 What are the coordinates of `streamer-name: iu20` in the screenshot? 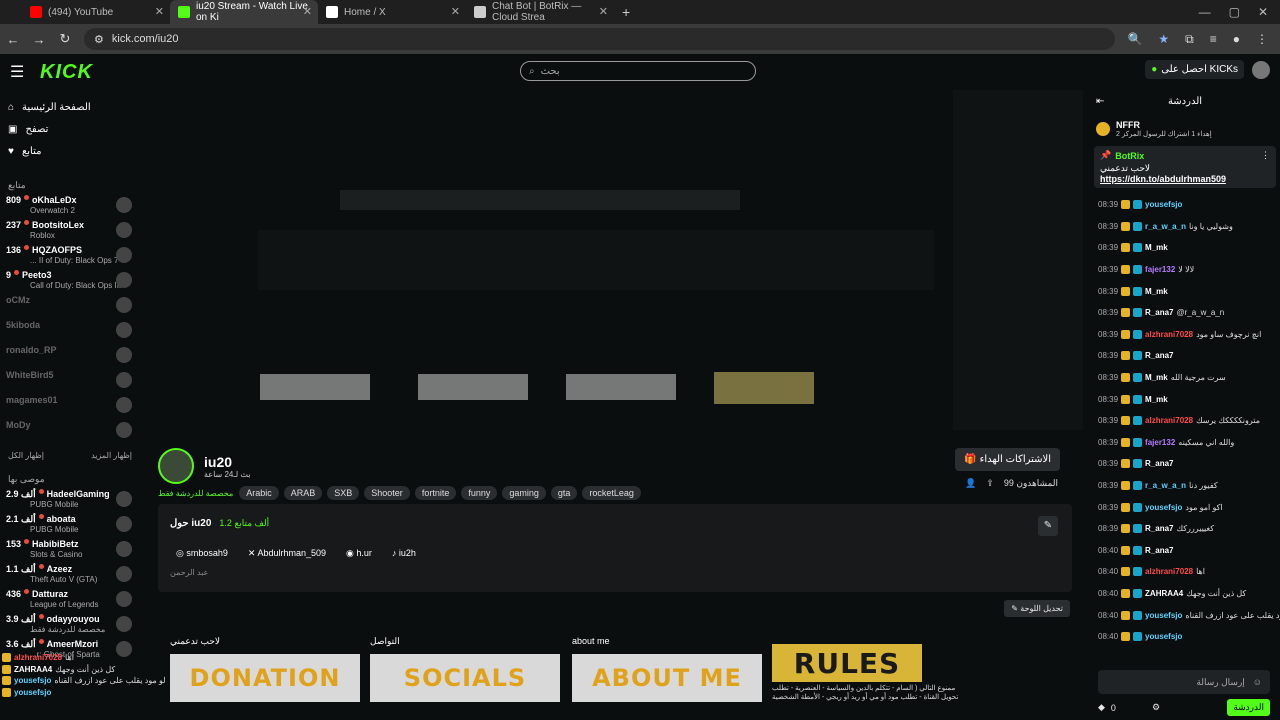 It's located at (227, 462).